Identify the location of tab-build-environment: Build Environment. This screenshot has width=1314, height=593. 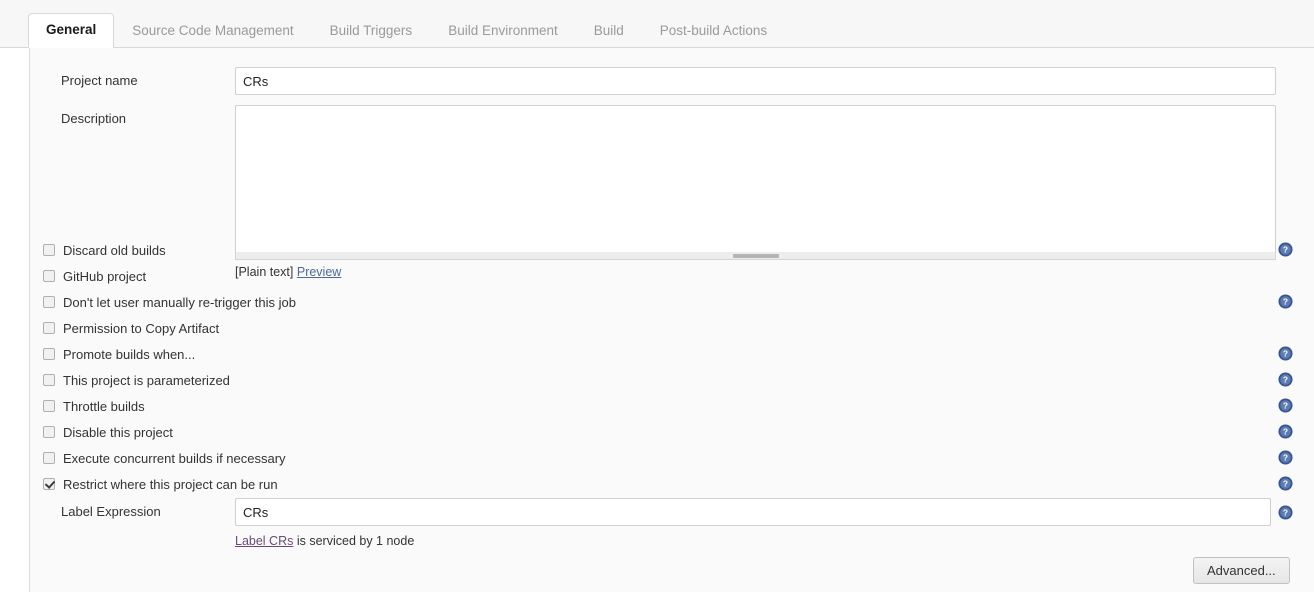
(503, 31).